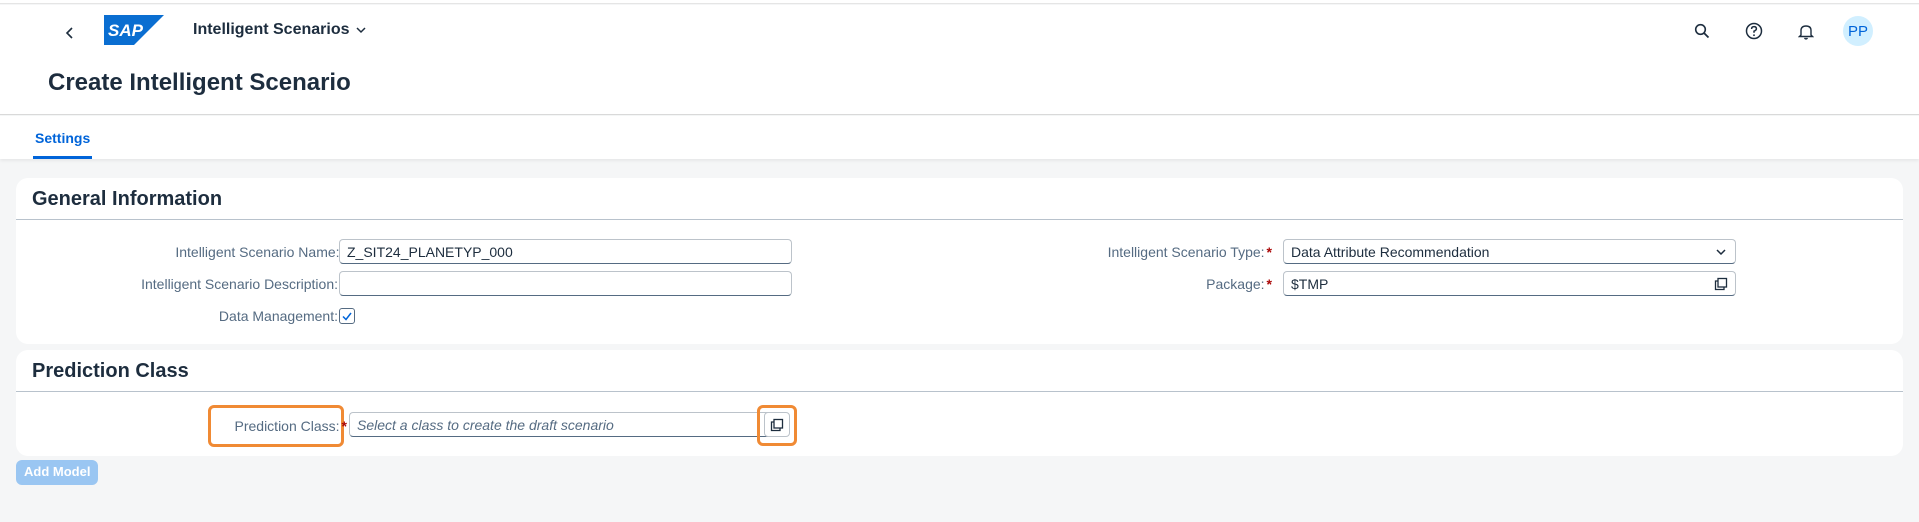 Image resolution: width=1919 pixels, height=522 pixels. What do you see at coordinates (110, 371) in the screenshot?
I see `section-title-prediction-class: Prediction Class` at bounding box center [110, 371].